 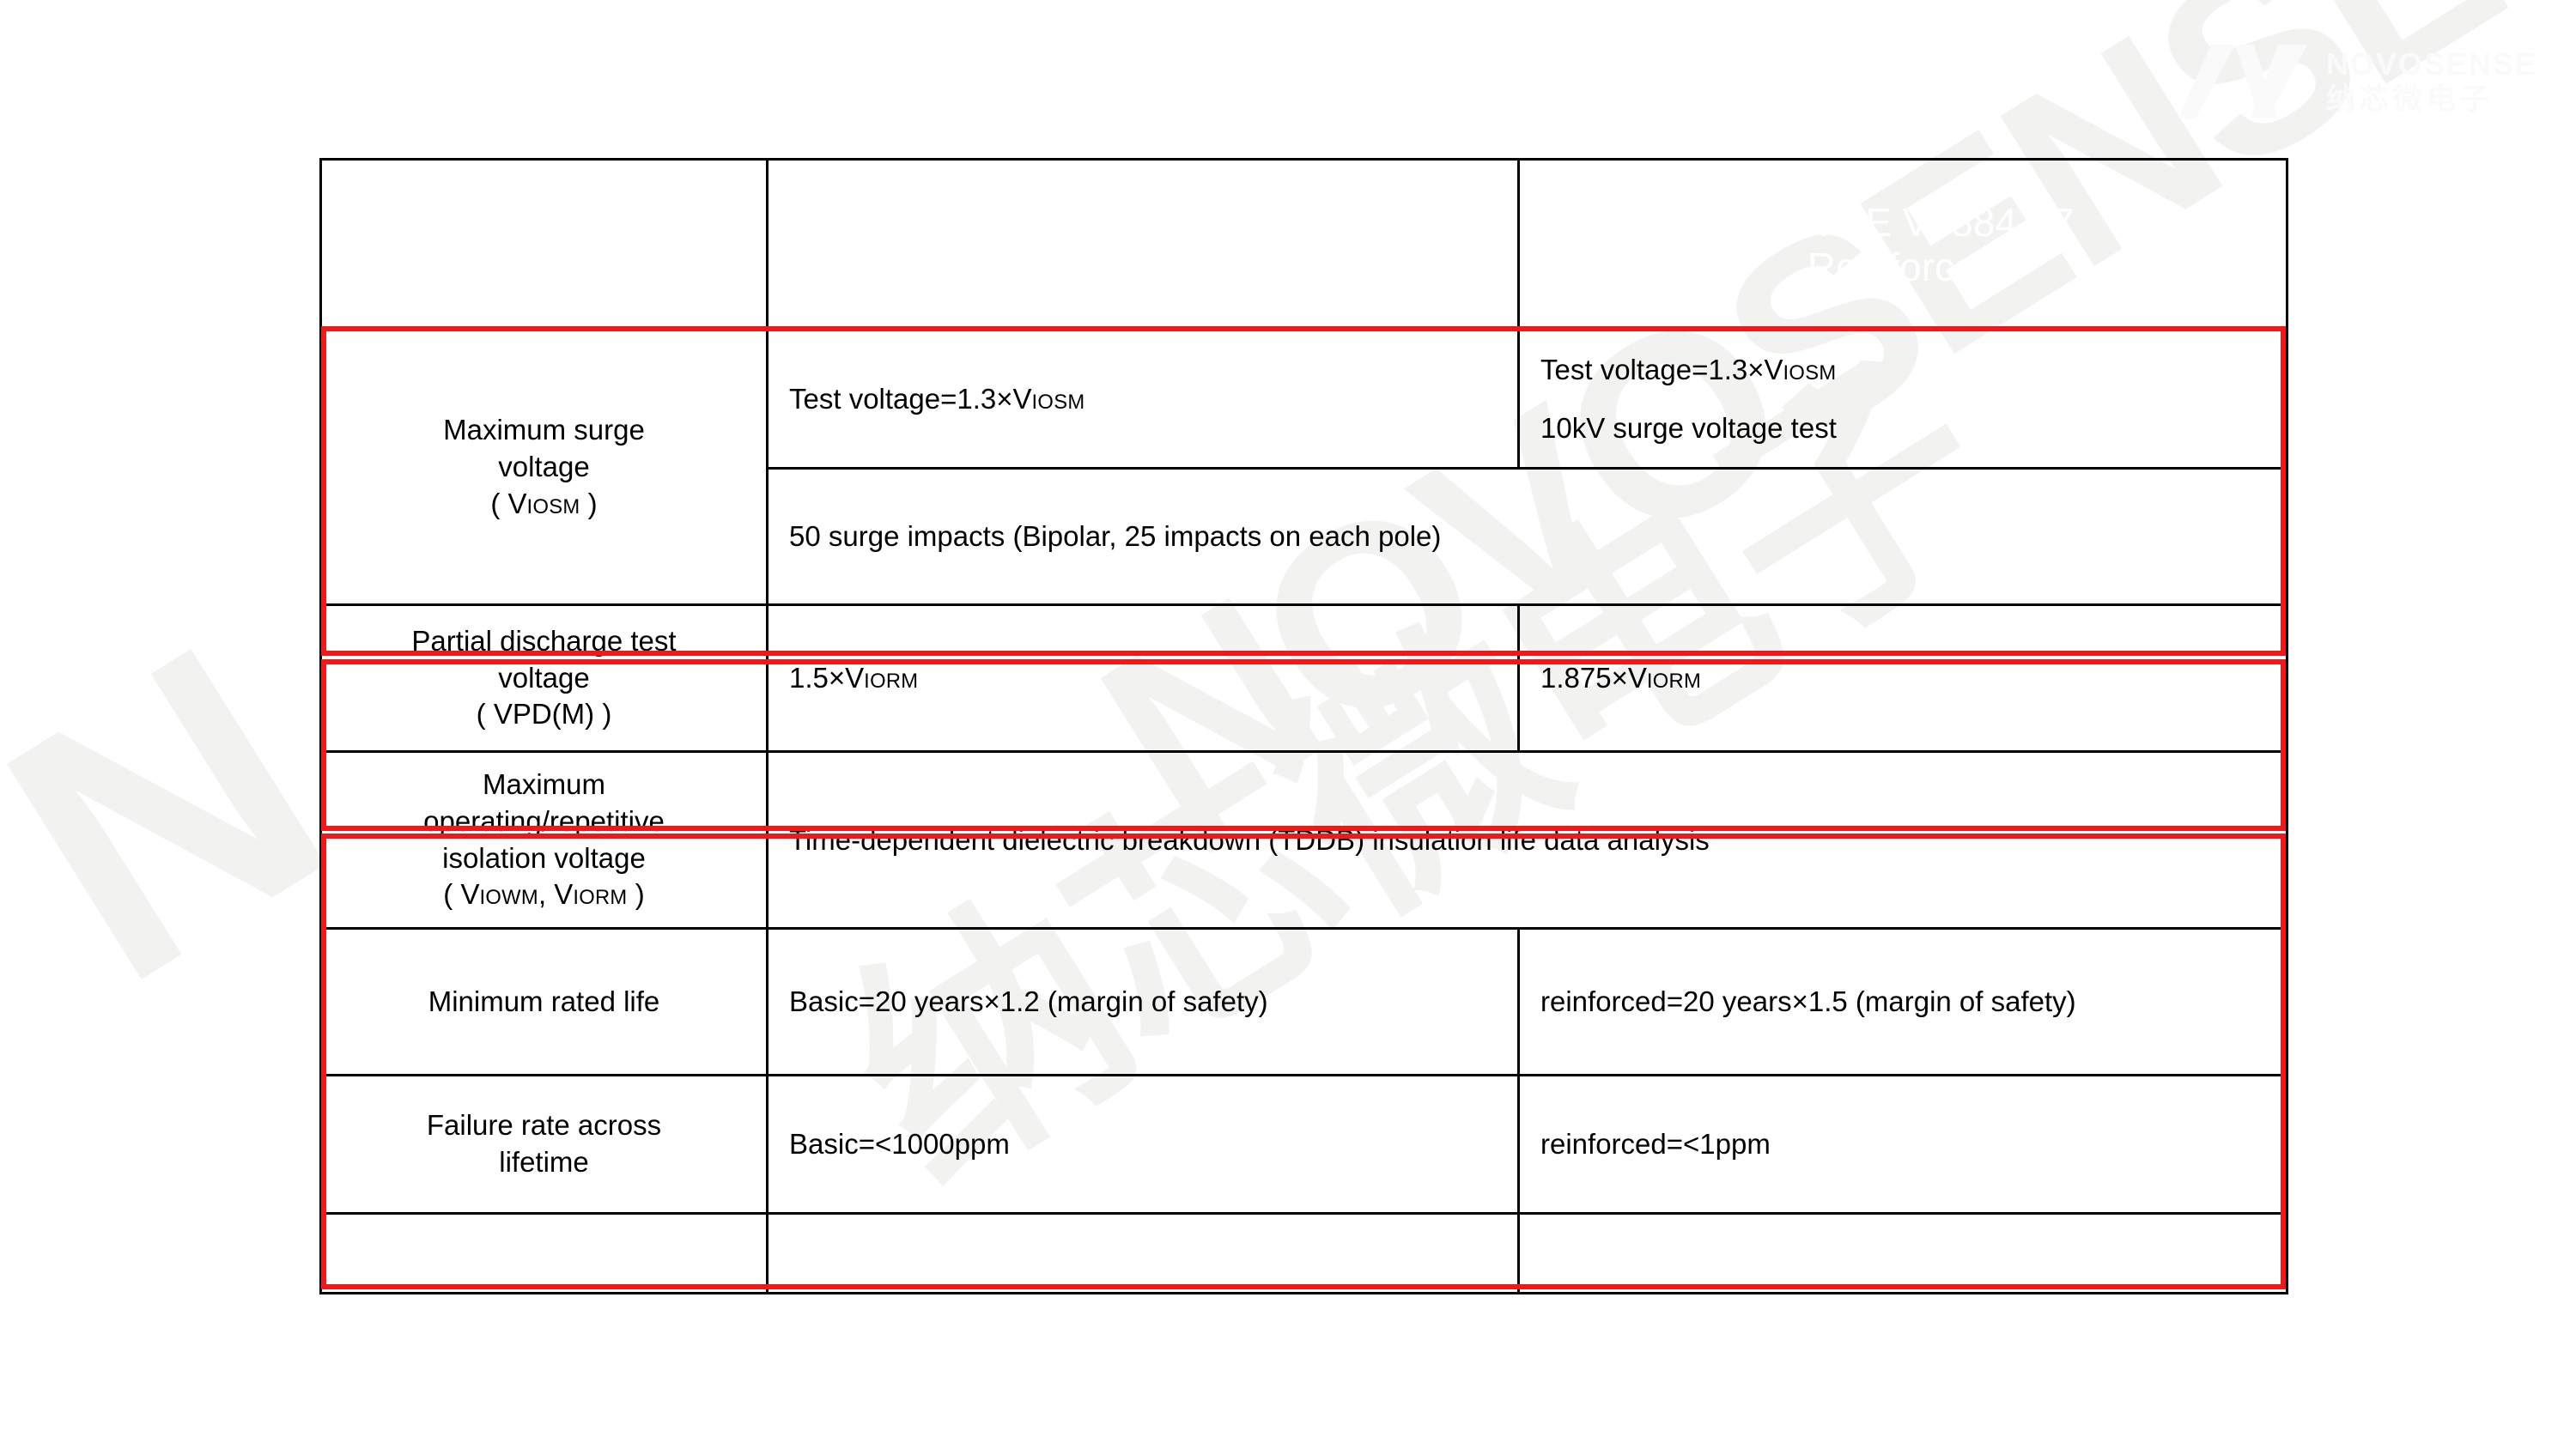 What do you see at coordinates (1689, 428) in the screenshot?
I see `reinforced-surge-test: 10kV surge voltage test` at bounding box center [1689, 428].